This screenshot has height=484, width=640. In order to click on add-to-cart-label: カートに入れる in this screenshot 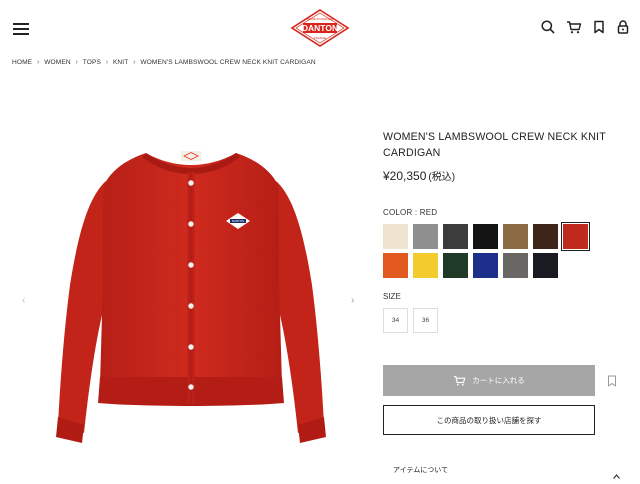, I will do `click(498, 380)`.